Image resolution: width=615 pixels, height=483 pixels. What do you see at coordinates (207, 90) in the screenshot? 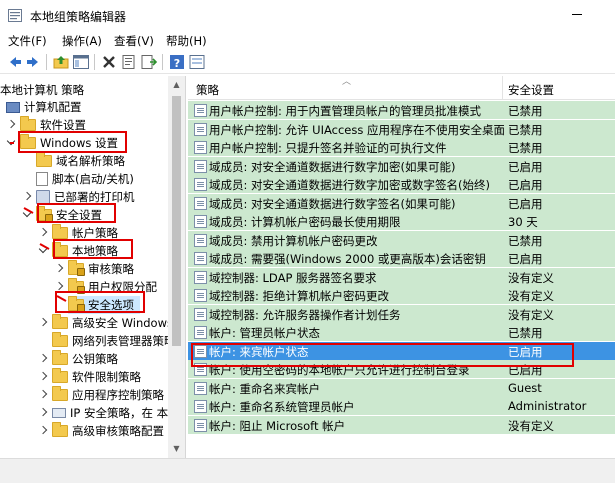
I see `column-policy: 策略` at bounding box center [207, 90].